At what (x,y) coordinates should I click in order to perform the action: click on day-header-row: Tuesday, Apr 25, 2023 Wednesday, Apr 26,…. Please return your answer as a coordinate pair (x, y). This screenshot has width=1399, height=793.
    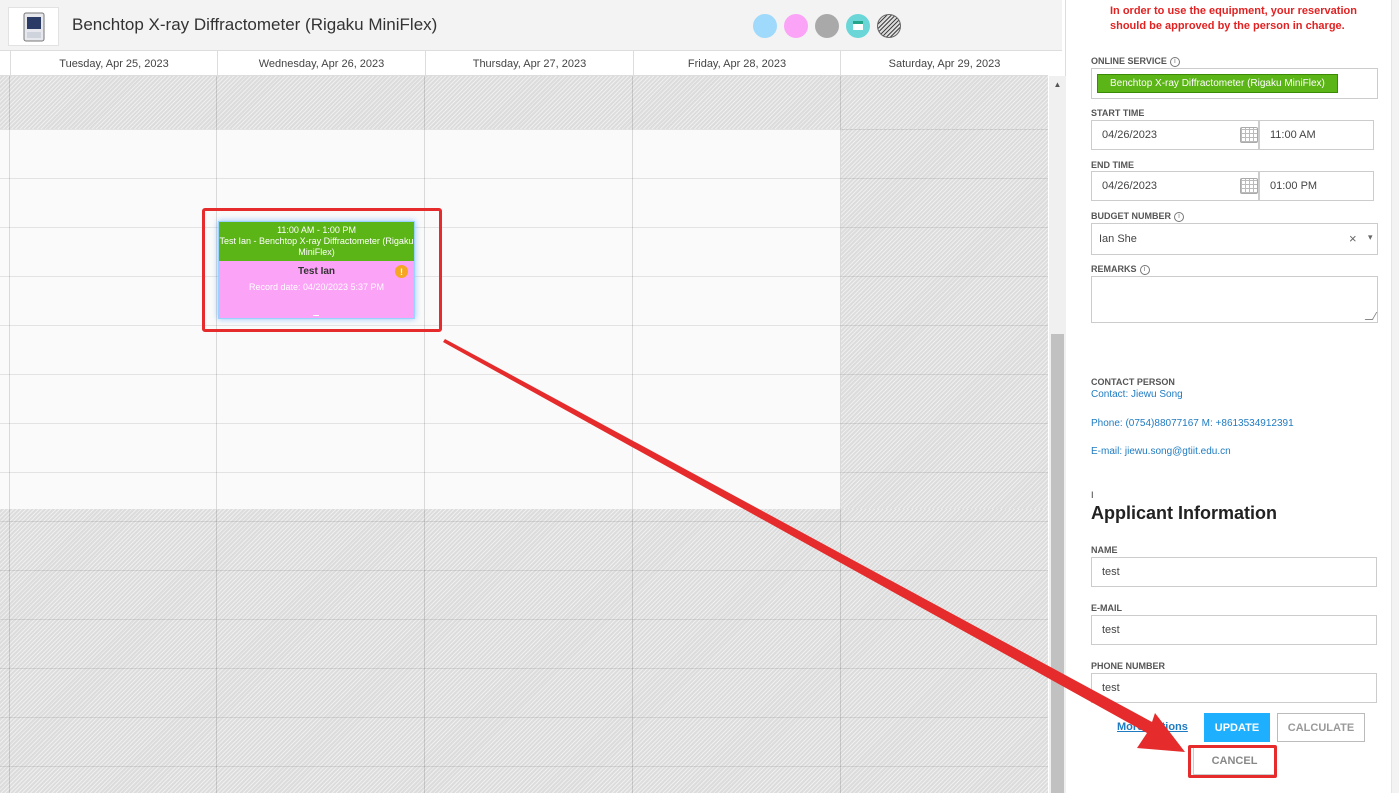
    Looking at the image, I should click on (524, 63).